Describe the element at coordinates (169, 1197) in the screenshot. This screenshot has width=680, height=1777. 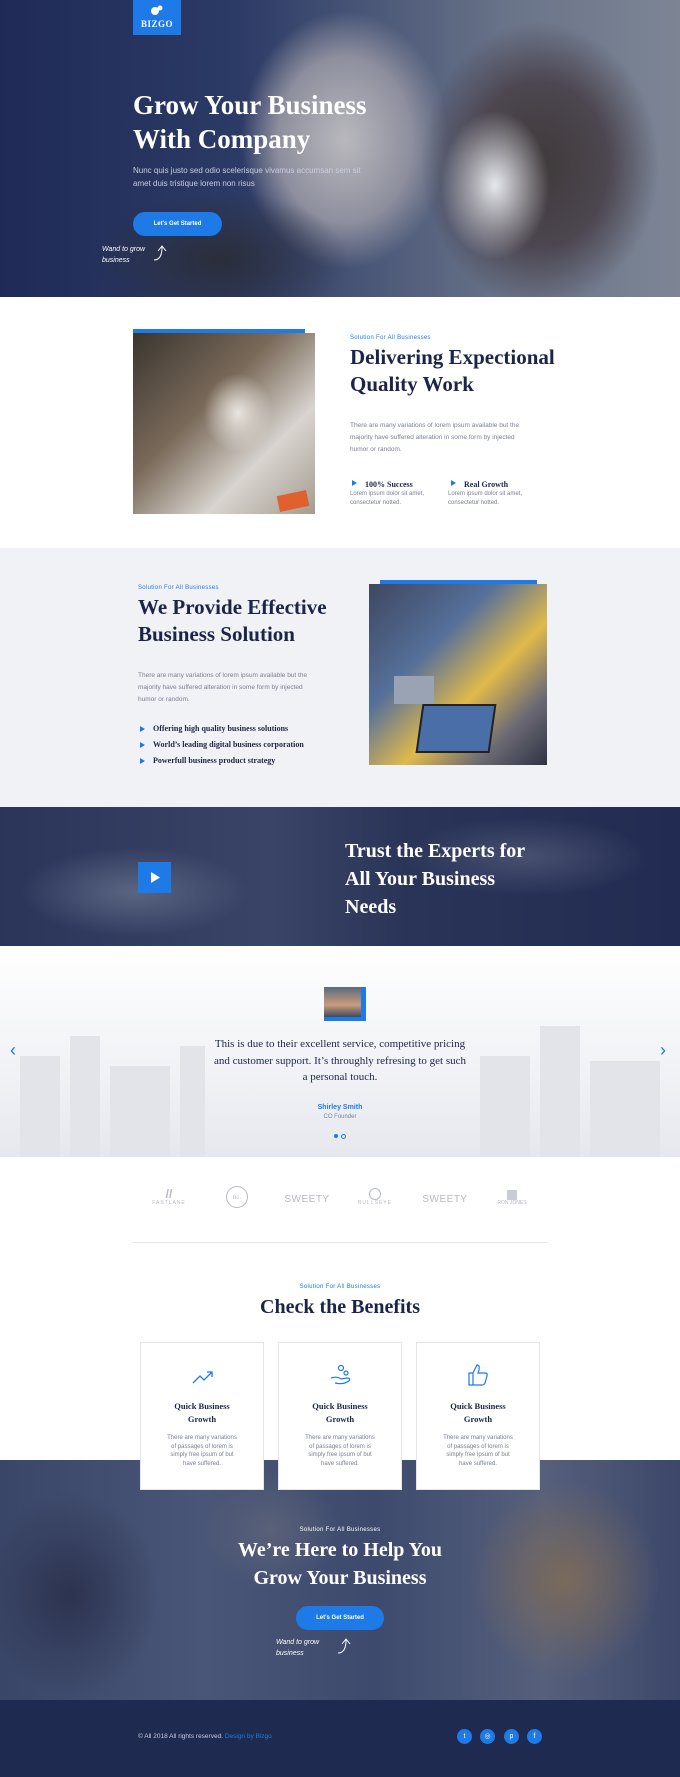
I see `brand-logo: // FASTLANE` at that location.